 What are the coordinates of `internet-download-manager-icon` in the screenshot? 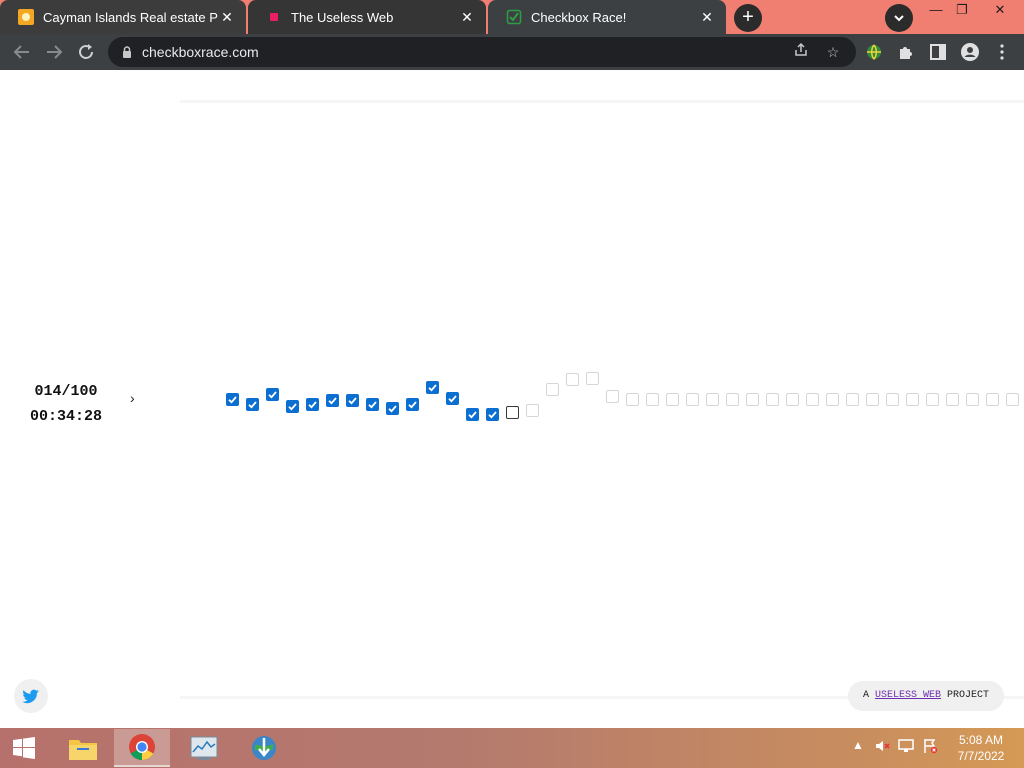 It's located at (264, 748).